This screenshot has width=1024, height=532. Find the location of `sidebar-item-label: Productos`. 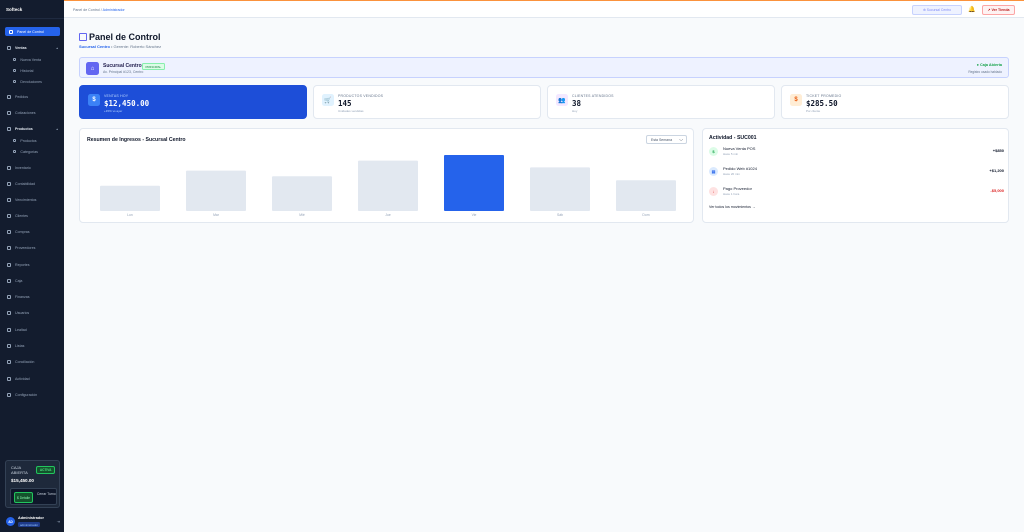

sidebar-item-label: Productos is located at coordinates (28, 140).